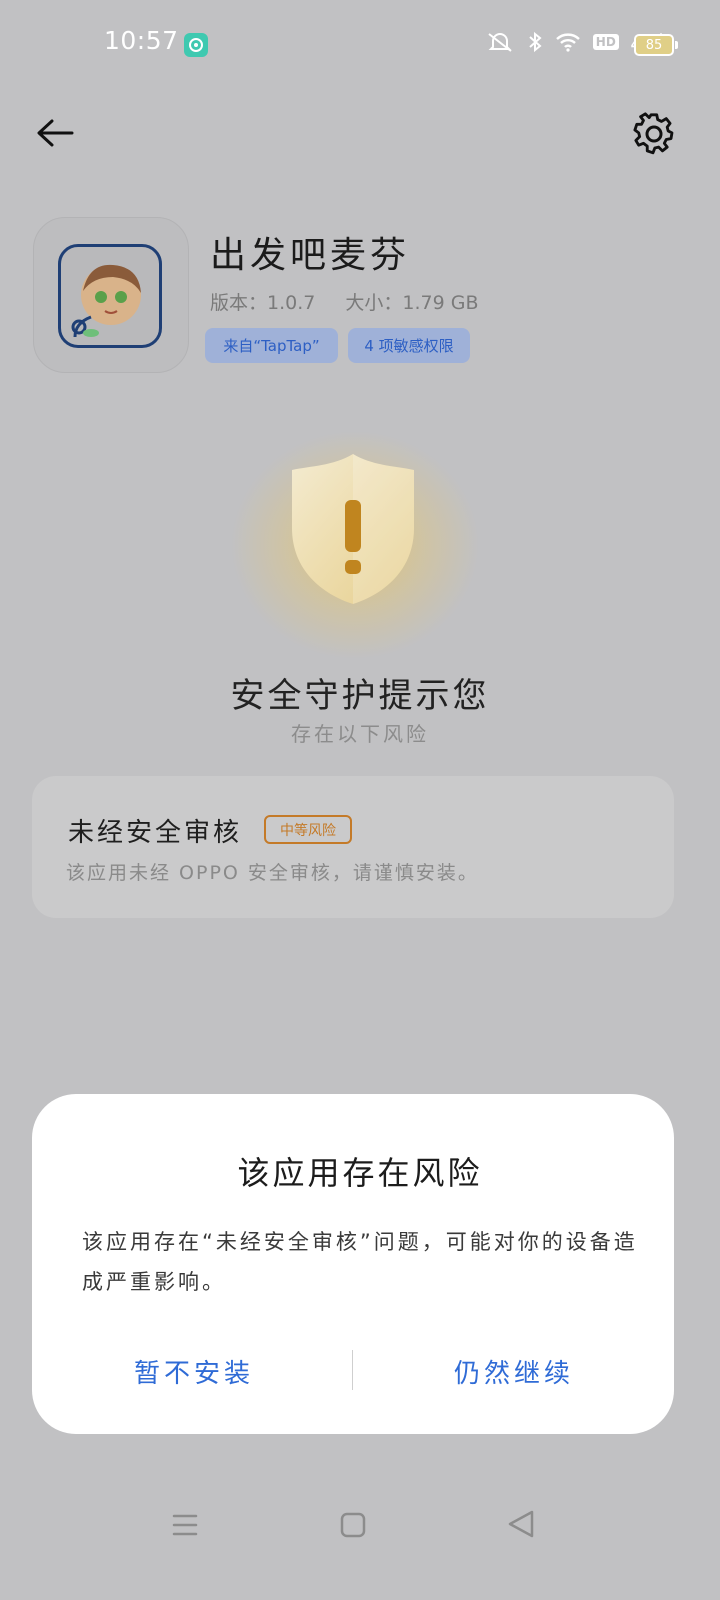 The height and width of the screenshot is (1600, 720). What do you see at coordinates (271, 345) in the screenshot?
I see `source-tag: 来自“TapTap”` at bounding box center [271, 345].